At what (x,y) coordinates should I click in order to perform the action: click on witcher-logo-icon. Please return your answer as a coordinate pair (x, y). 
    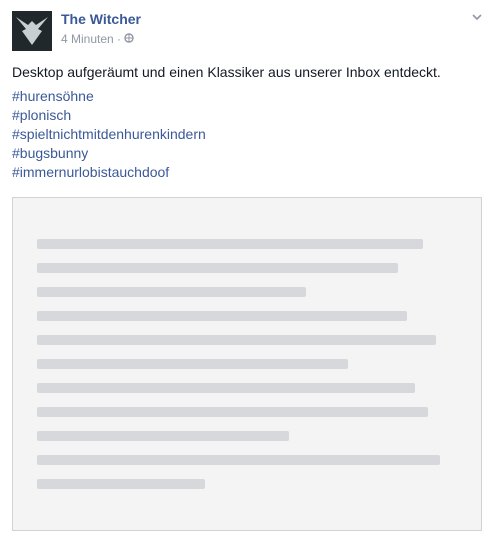
    Looking at the image, I should click on (32, 31).